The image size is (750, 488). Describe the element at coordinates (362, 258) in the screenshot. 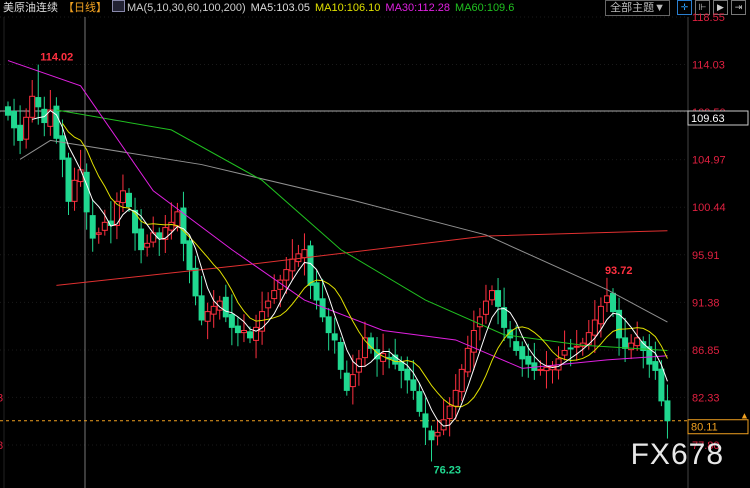

I see `ma200-line` at that location.